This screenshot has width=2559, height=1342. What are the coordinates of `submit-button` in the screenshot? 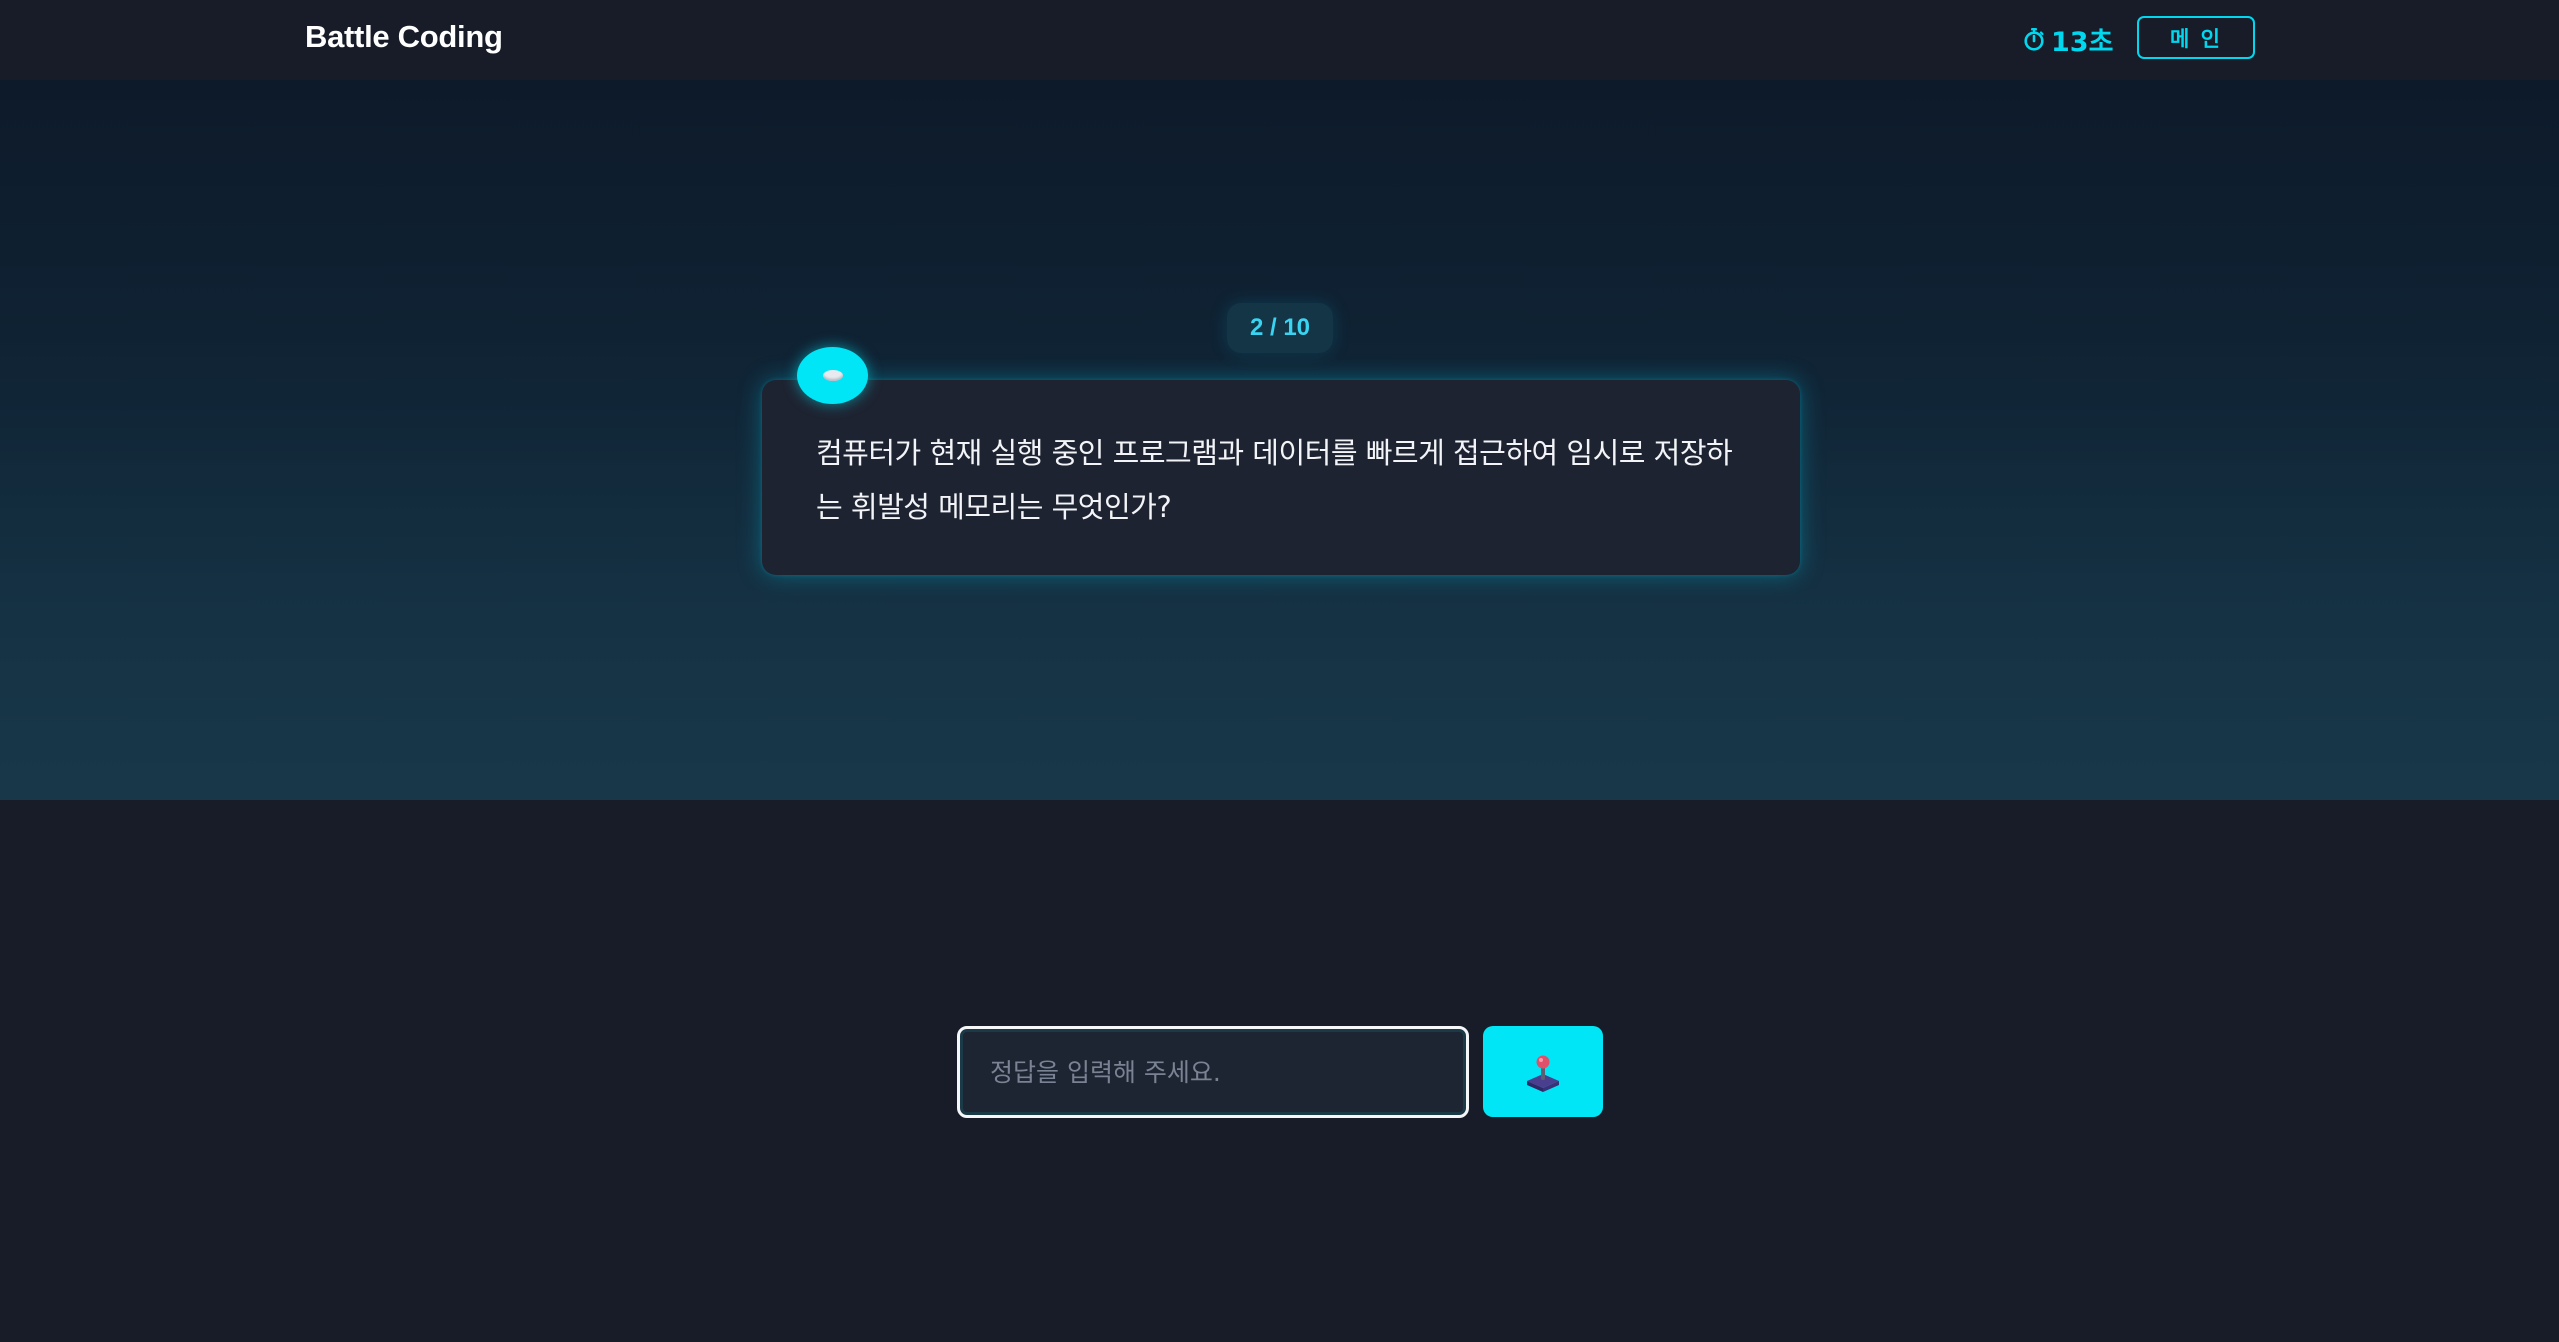 It's located at (1543, 1071).